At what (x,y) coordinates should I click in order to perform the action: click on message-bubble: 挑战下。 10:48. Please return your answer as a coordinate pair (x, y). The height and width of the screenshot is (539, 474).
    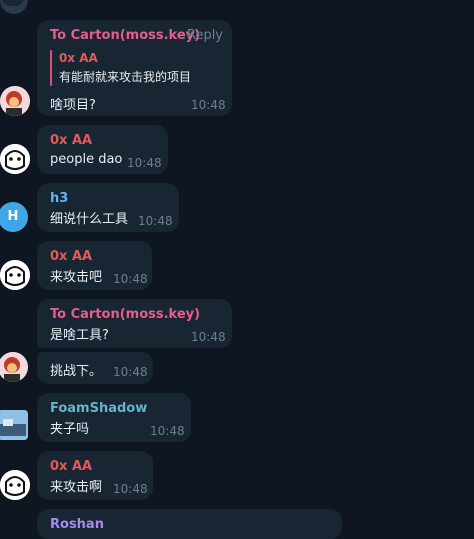
    Looking at the image, I should click on (95, 368).